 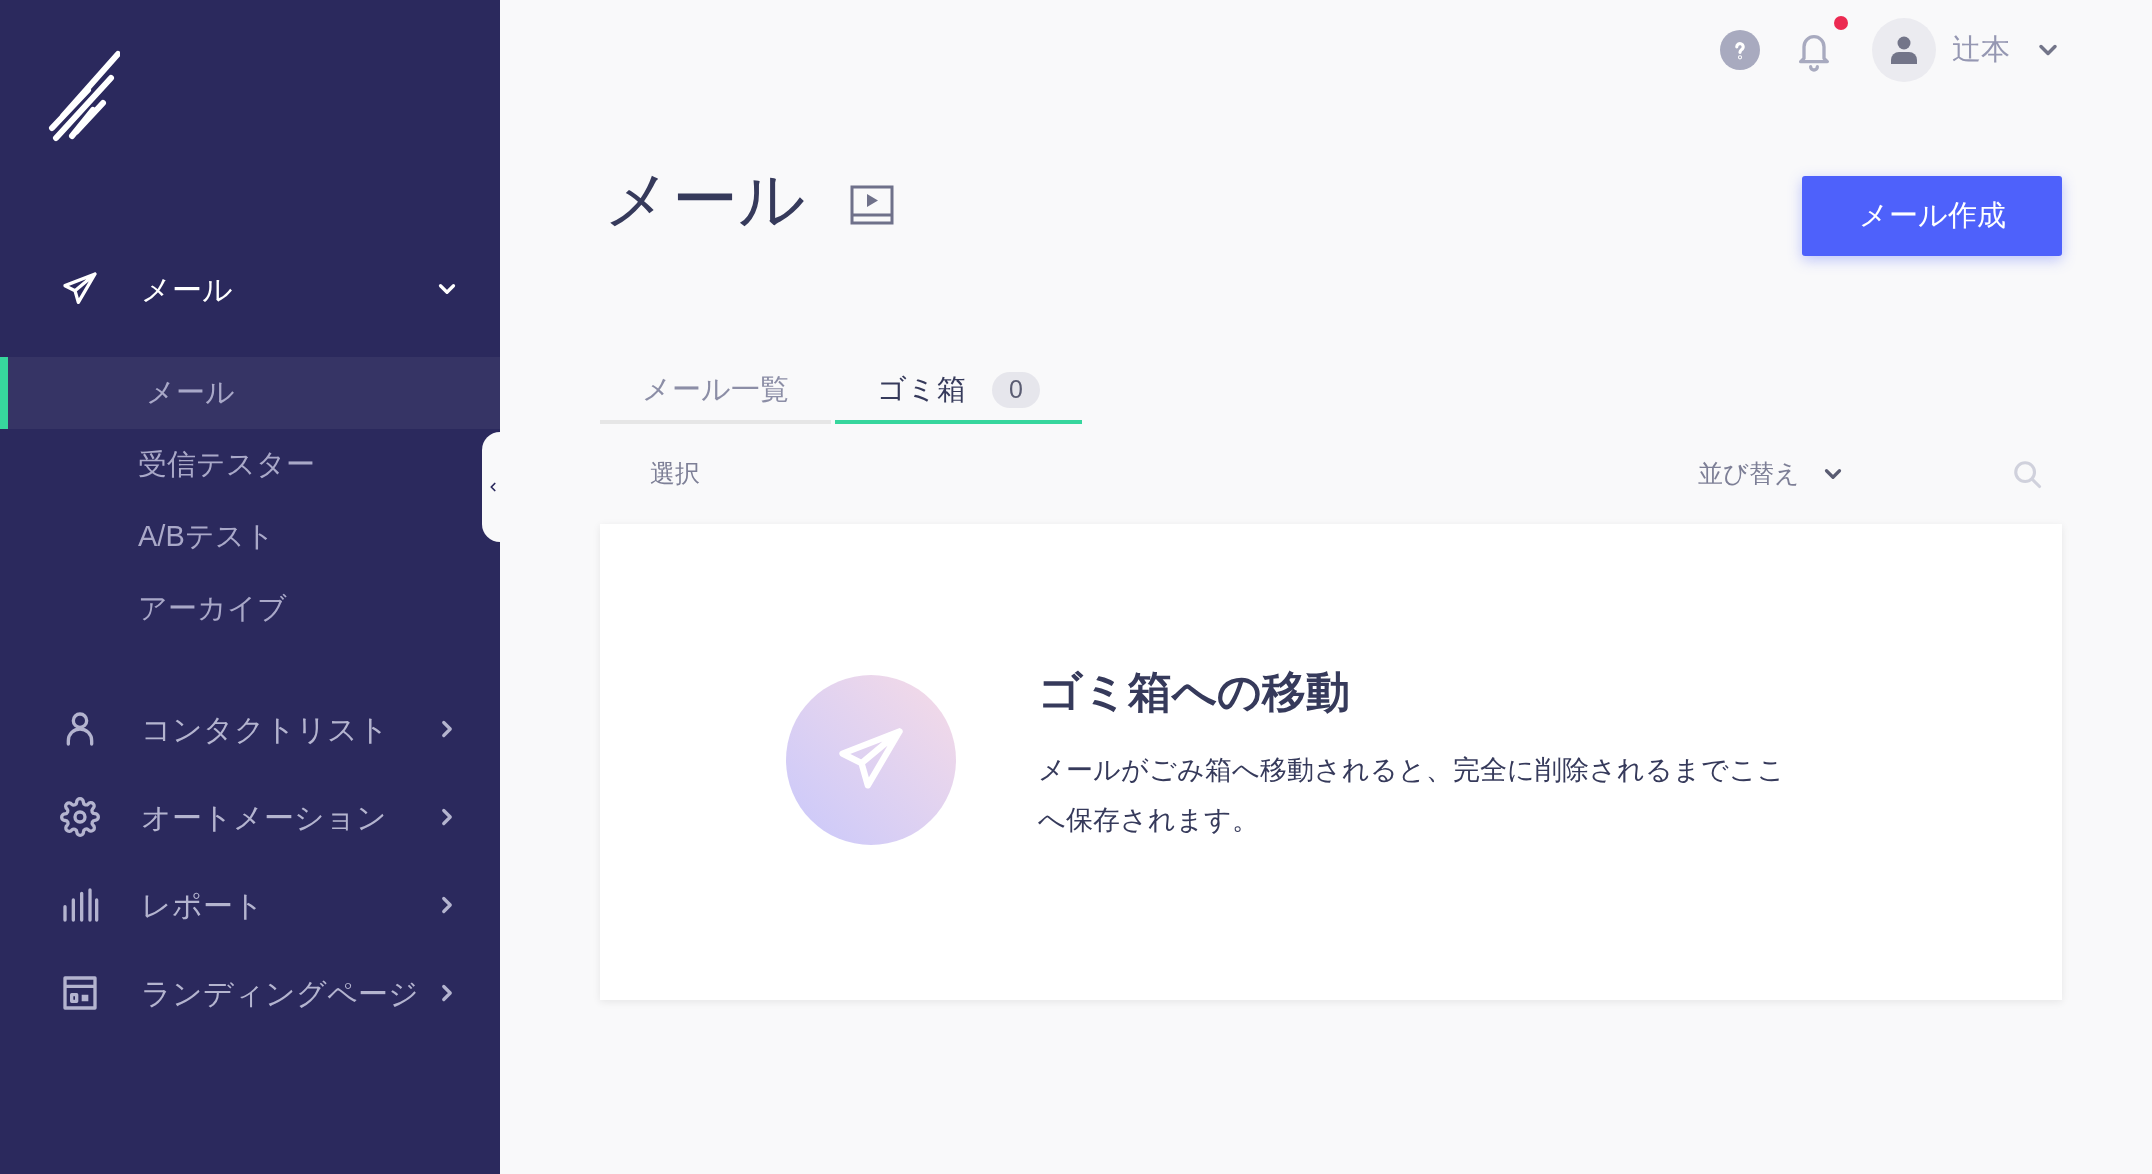 I want to click on video-icon, so click(x=872, y=205).